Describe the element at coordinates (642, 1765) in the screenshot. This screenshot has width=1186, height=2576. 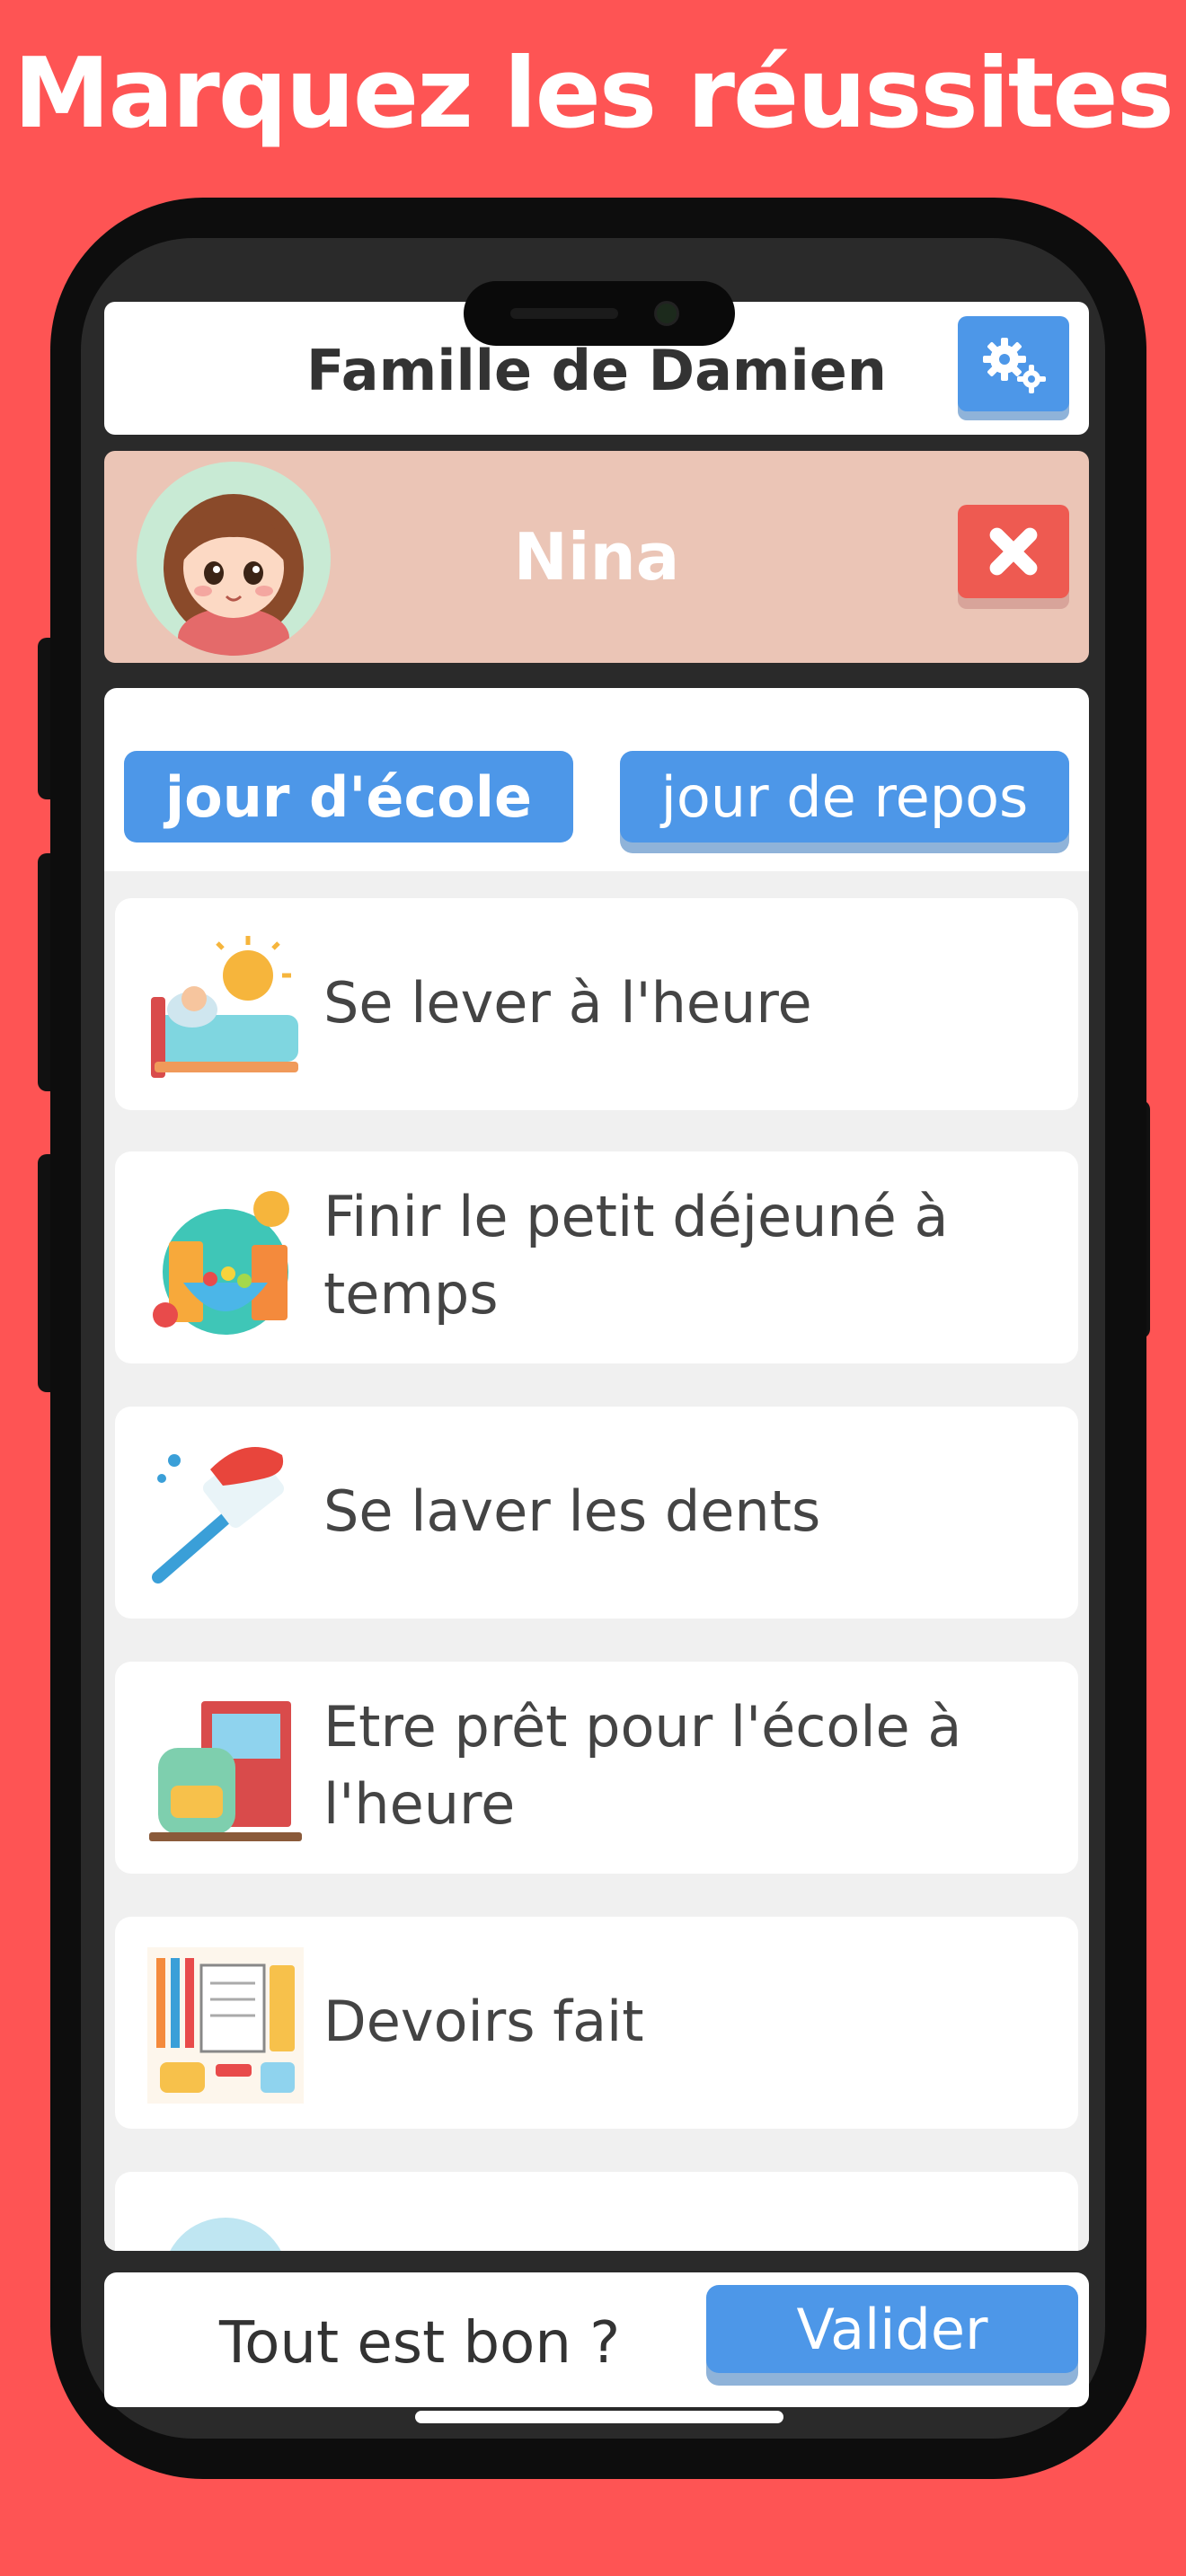
I see `task-label: Etre prêt pour l'école à l'heure` at that location.